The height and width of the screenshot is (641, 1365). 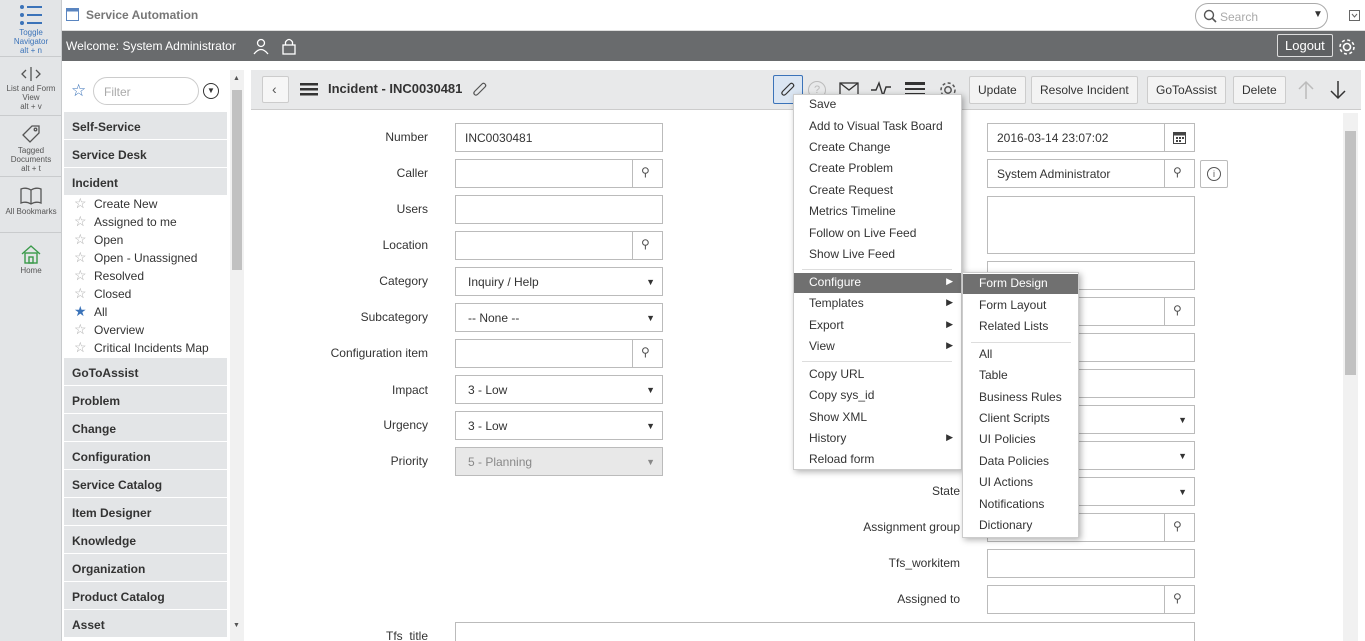 What do you see at coordinates (1179, 173) in the screenshot?
I see `opened-by-lookup-button: ⚲` at bounding box center [1179, 173].